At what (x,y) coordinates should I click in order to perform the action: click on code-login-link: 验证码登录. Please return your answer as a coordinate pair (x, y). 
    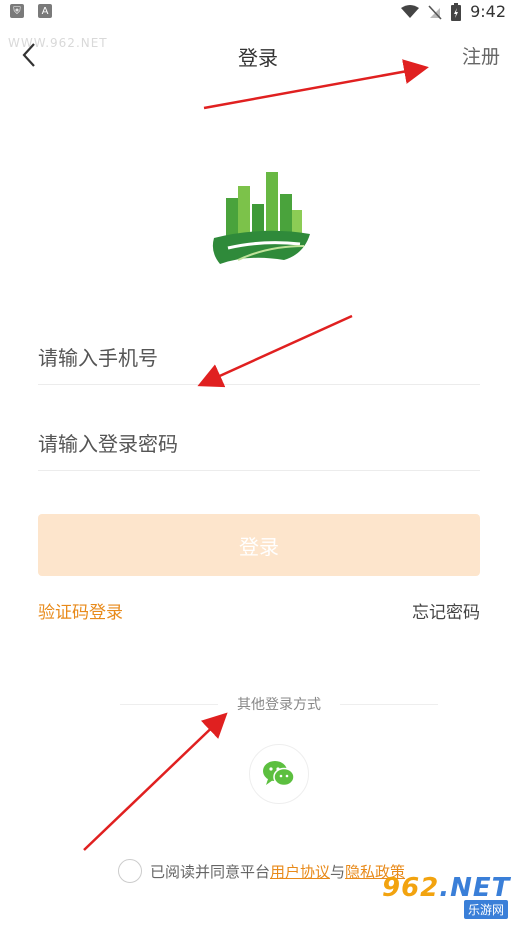
    Looking at the image, I should click on (80, 610).